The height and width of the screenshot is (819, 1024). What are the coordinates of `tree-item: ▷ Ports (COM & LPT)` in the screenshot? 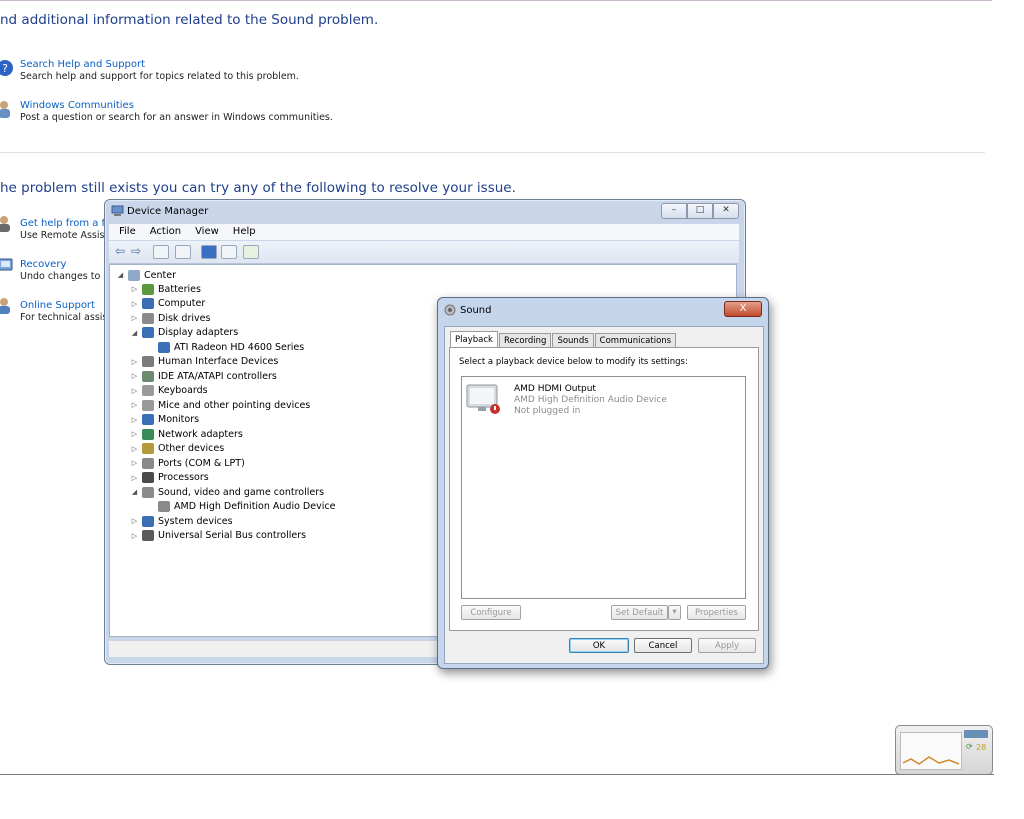 It's located at (187, 463).